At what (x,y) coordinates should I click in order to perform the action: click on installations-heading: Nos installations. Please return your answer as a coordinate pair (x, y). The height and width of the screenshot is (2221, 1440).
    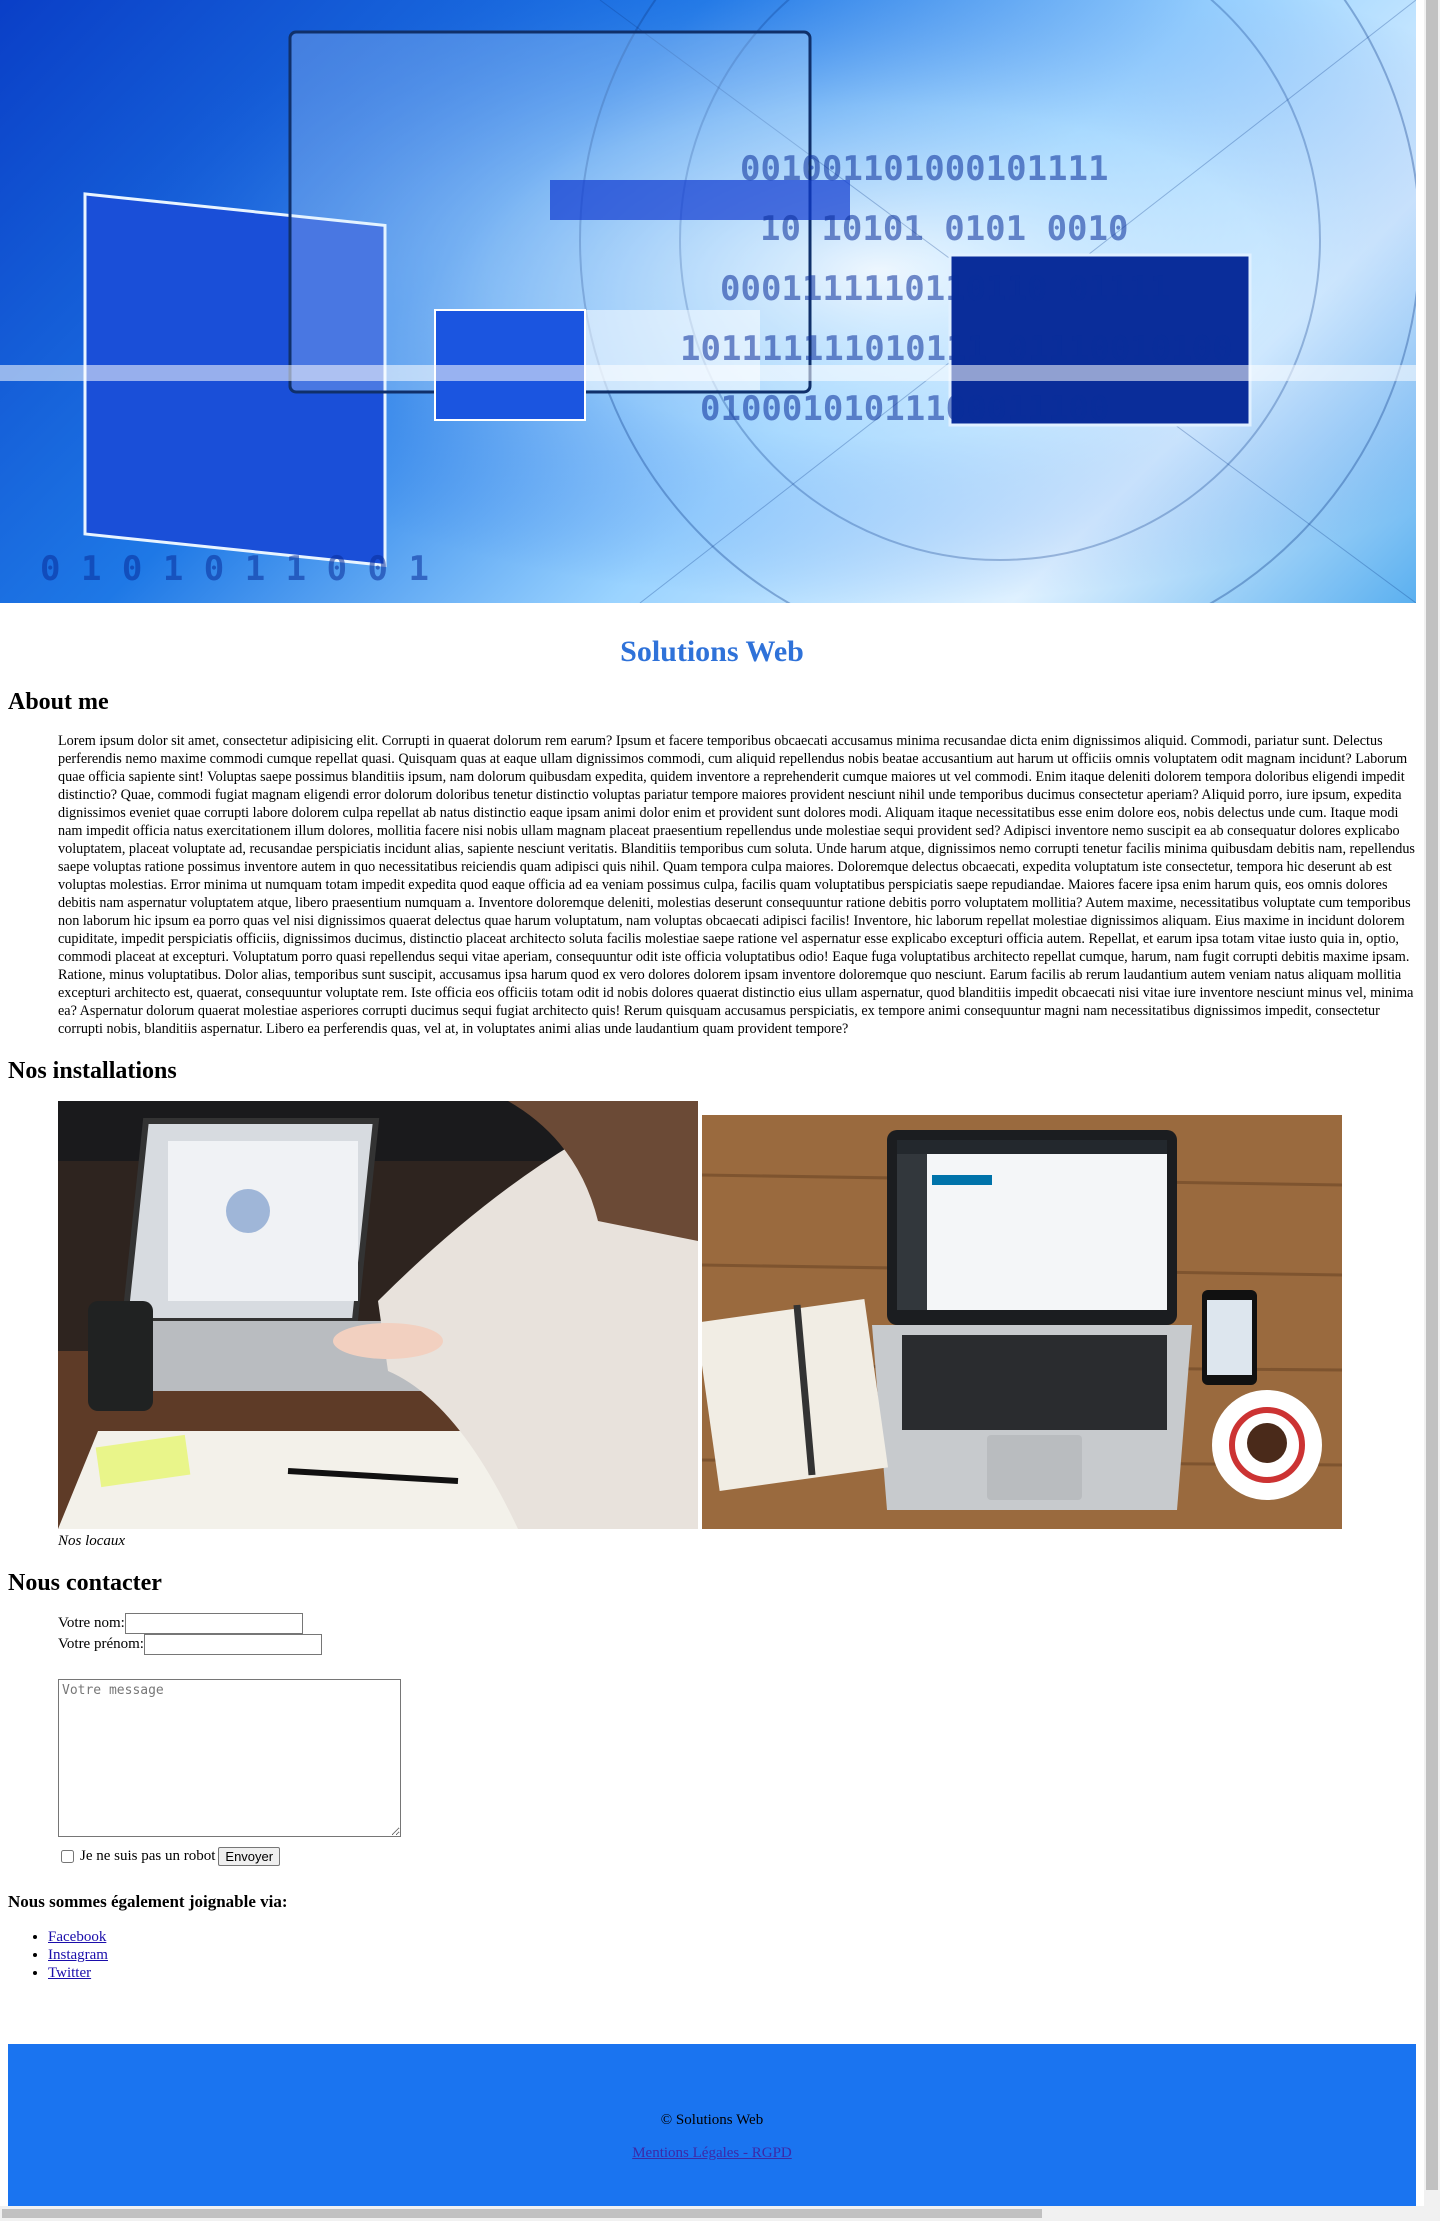
    Looking at the image, I should click on (92, 1071).